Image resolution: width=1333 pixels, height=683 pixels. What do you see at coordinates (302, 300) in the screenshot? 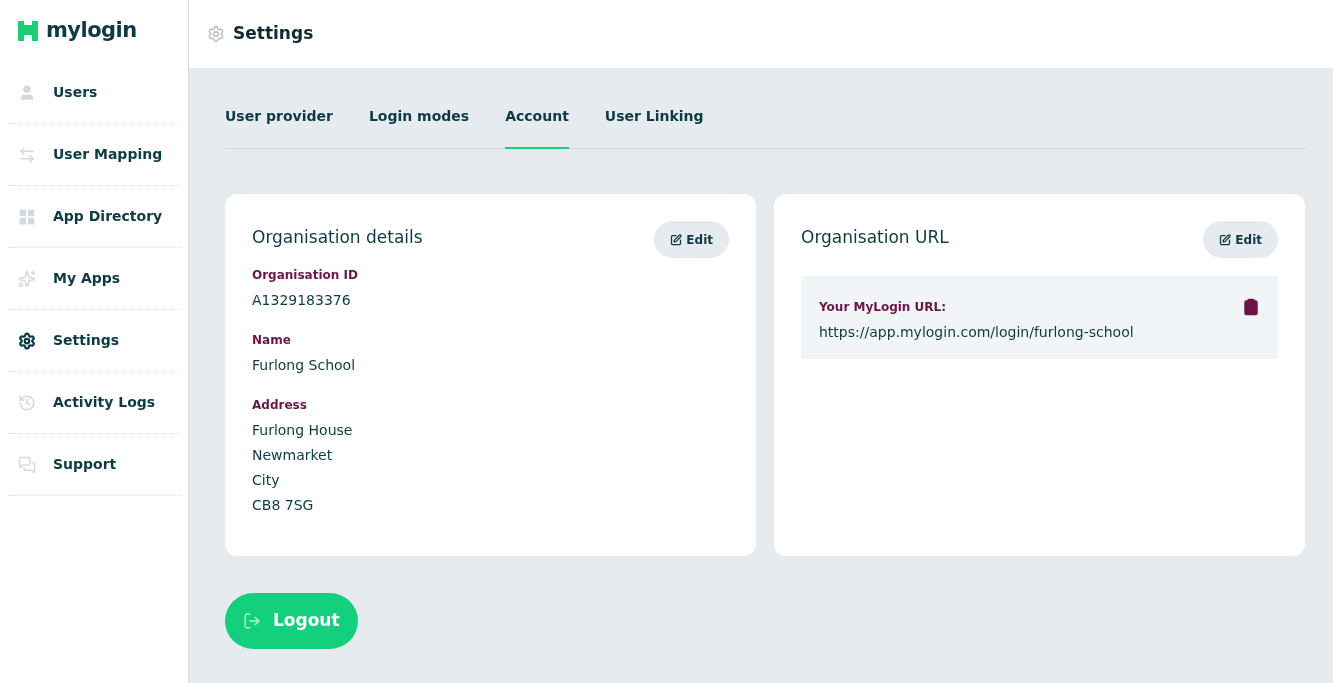
I see `field-value: A1329183376` at bounding box center [302, 300].